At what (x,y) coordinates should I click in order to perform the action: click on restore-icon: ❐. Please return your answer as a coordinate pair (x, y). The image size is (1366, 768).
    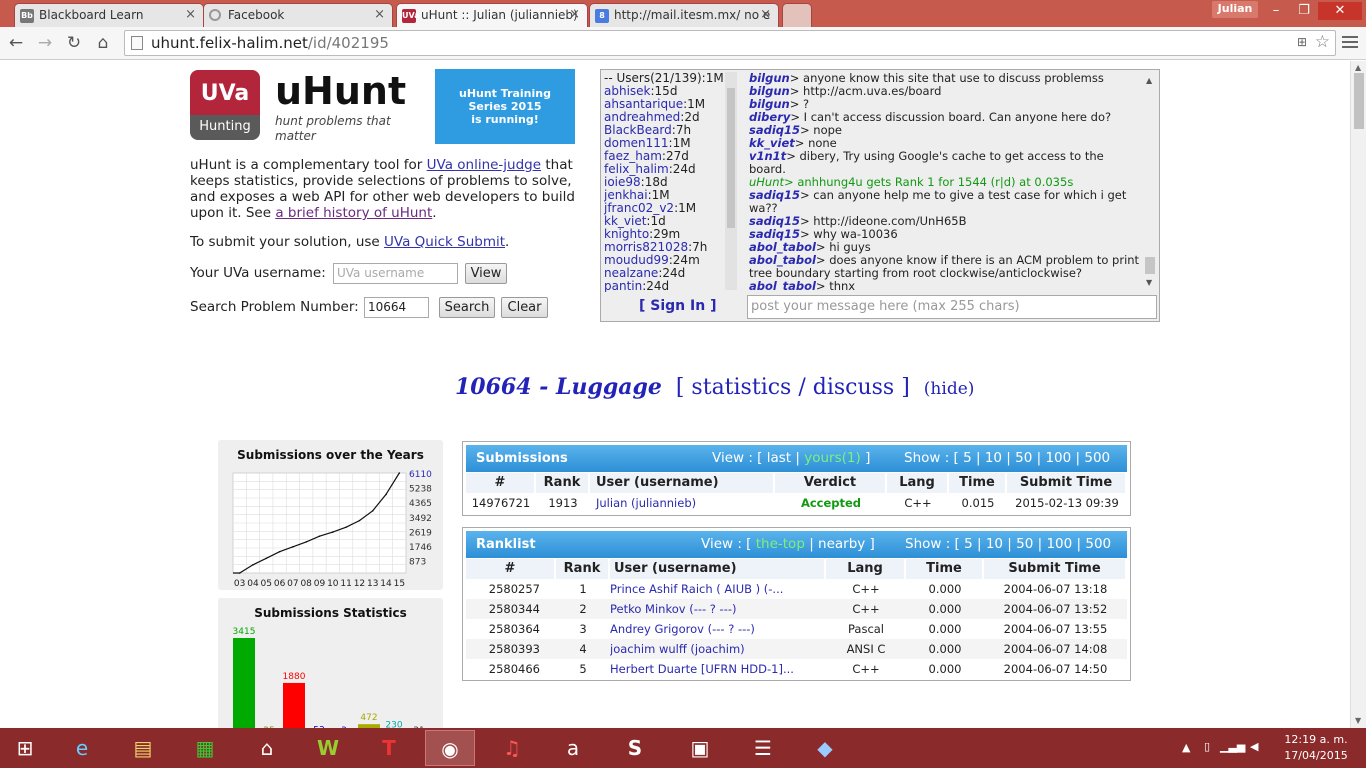
    Looking at the image, I should click on (1304, 11).